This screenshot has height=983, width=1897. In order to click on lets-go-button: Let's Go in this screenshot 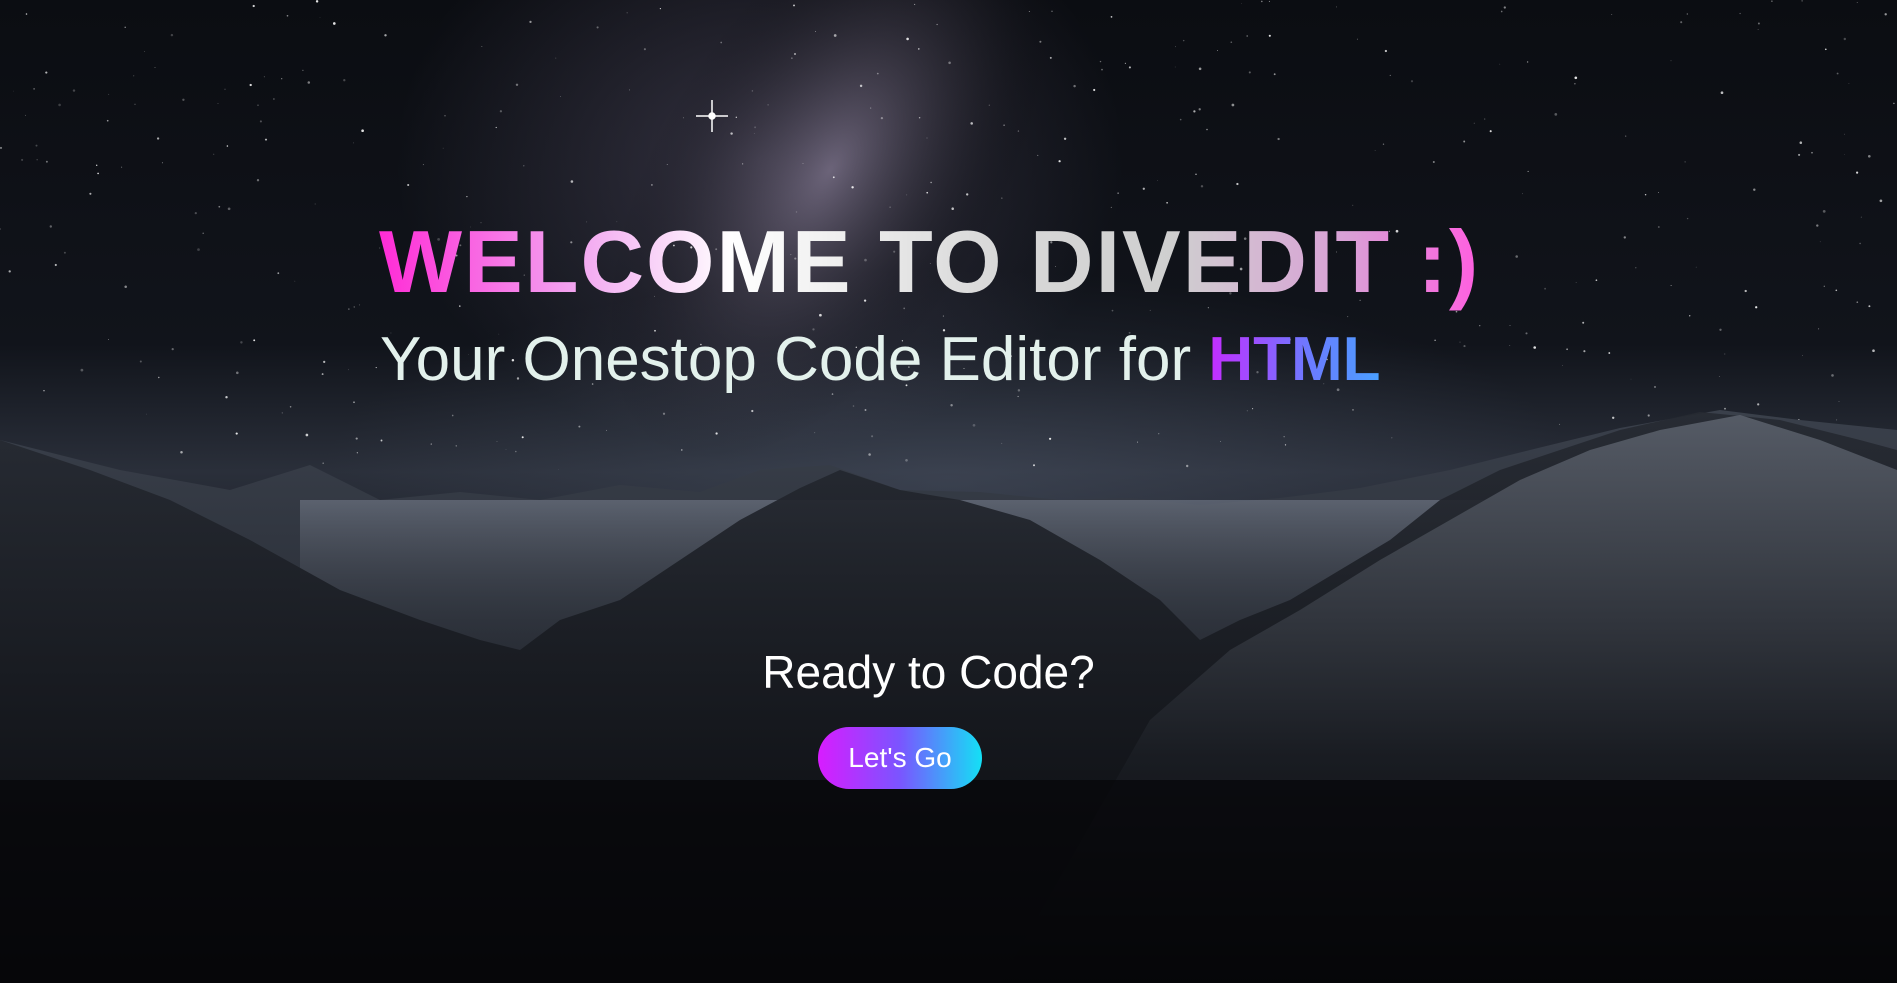, I will do `click(900, 758)`.